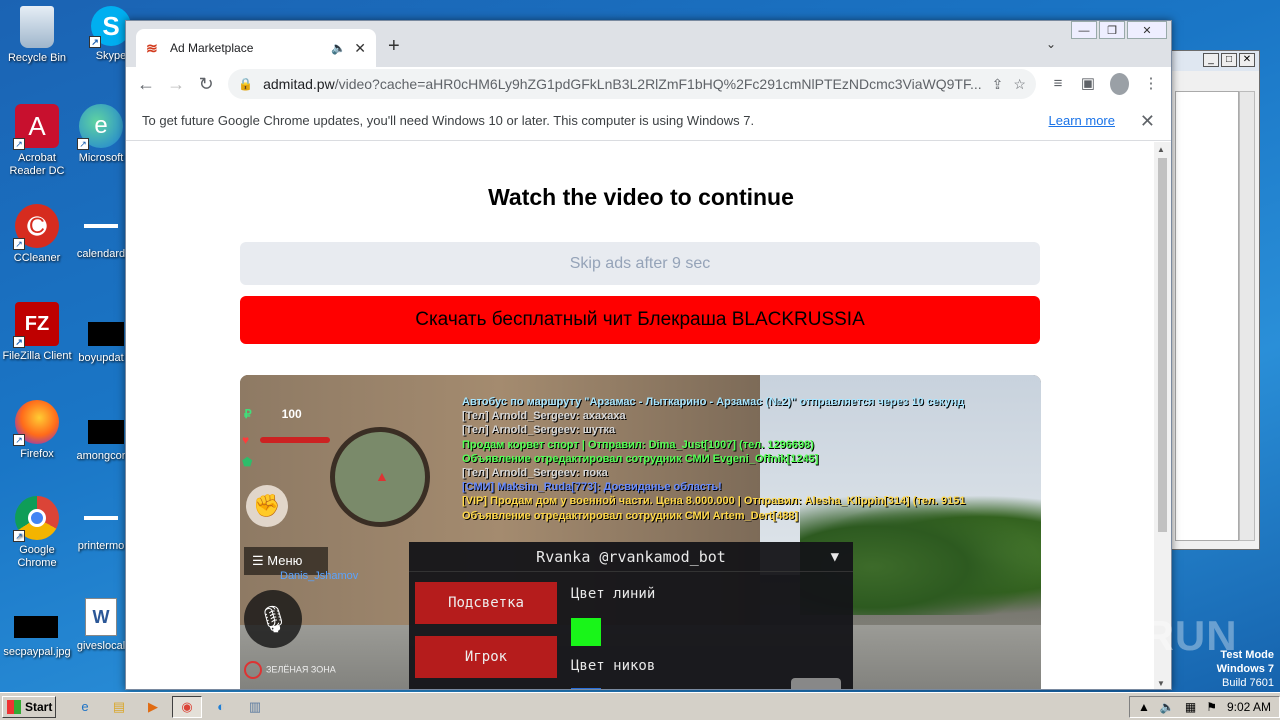 This screenshot has height=720, width=1280. I want to click on player-button: Игрок, so click(486, 657).